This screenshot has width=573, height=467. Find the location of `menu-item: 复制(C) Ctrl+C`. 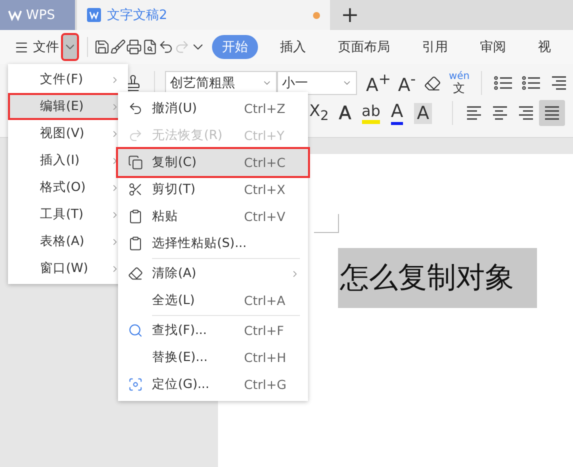

menu-item: 复制(C) Ctrl+C is located at coordinates (213, 162).